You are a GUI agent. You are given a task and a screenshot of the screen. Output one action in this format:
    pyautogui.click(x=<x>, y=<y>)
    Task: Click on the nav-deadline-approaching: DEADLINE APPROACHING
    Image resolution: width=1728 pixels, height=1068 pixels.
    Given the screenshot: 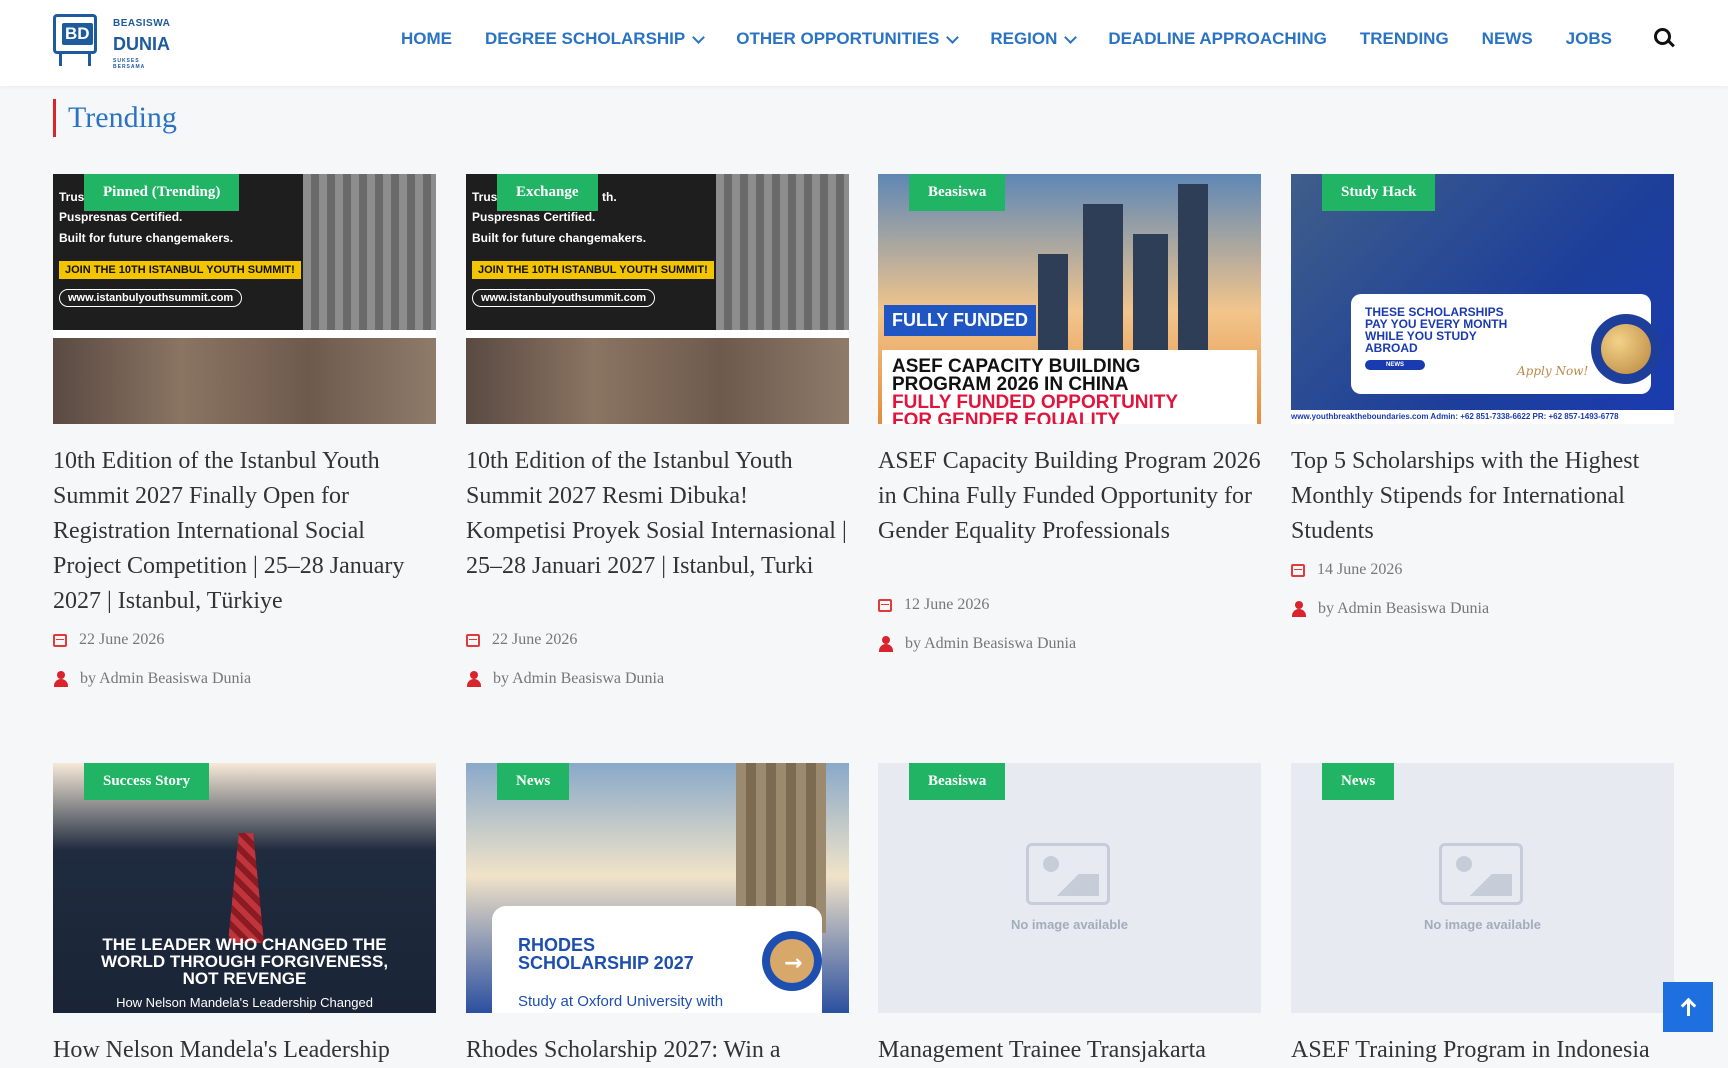 What is the action you would take?
    pyautogui.click(x=1217, y=39)
    